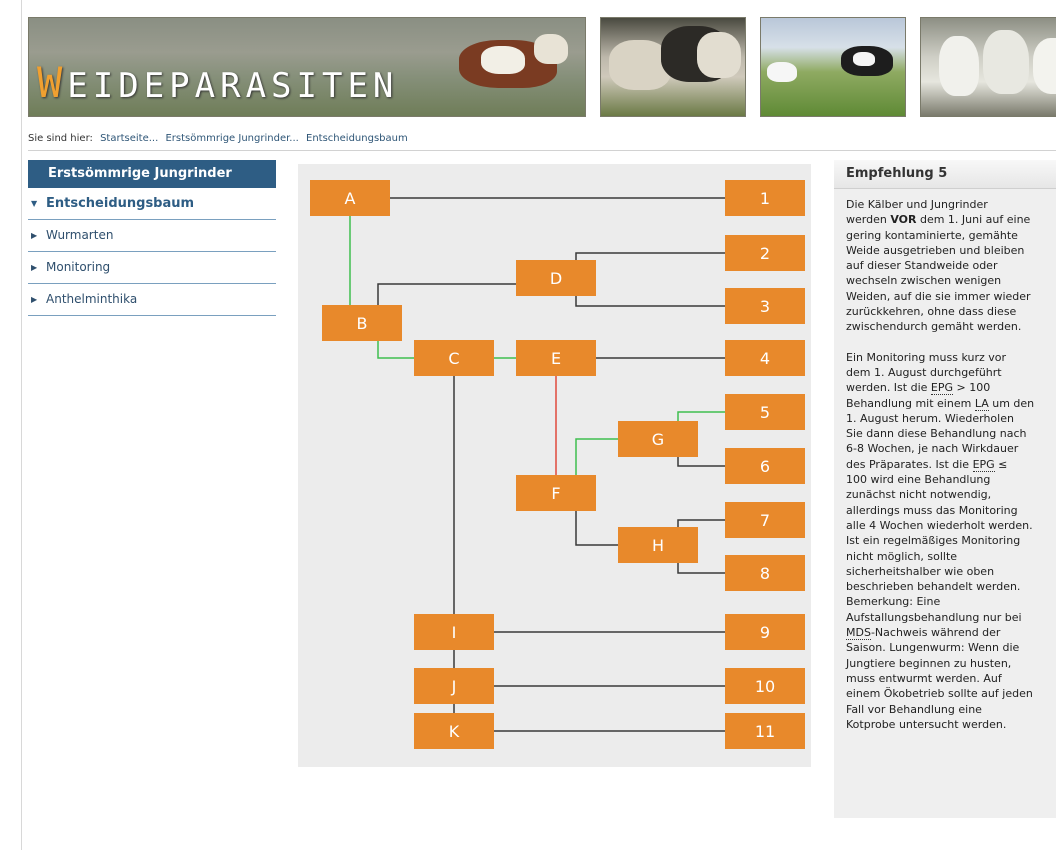 This screenshot has height=850, width=1056. Describe the element at coordinates (940, 403) in the screenshot. I see `recommendation-line: Behandlung mit einem LA um den` at that location.